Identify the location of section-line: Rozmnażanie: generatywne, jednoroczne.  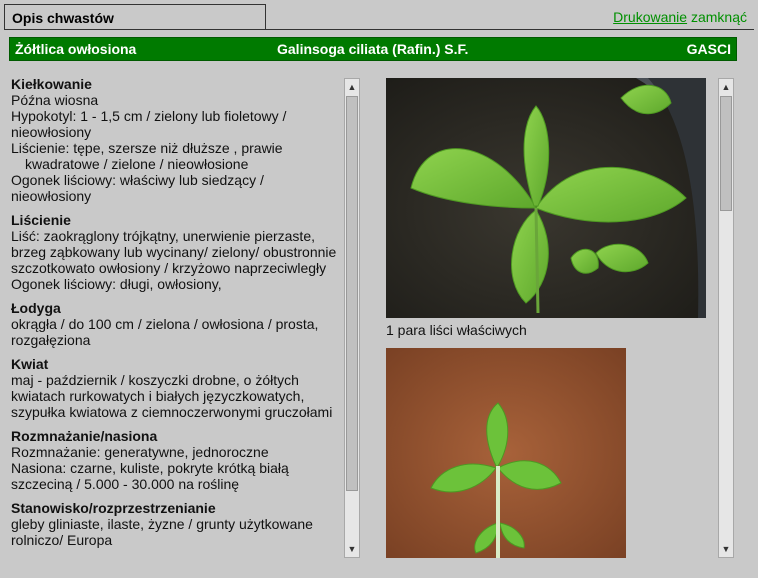
(140, 452).